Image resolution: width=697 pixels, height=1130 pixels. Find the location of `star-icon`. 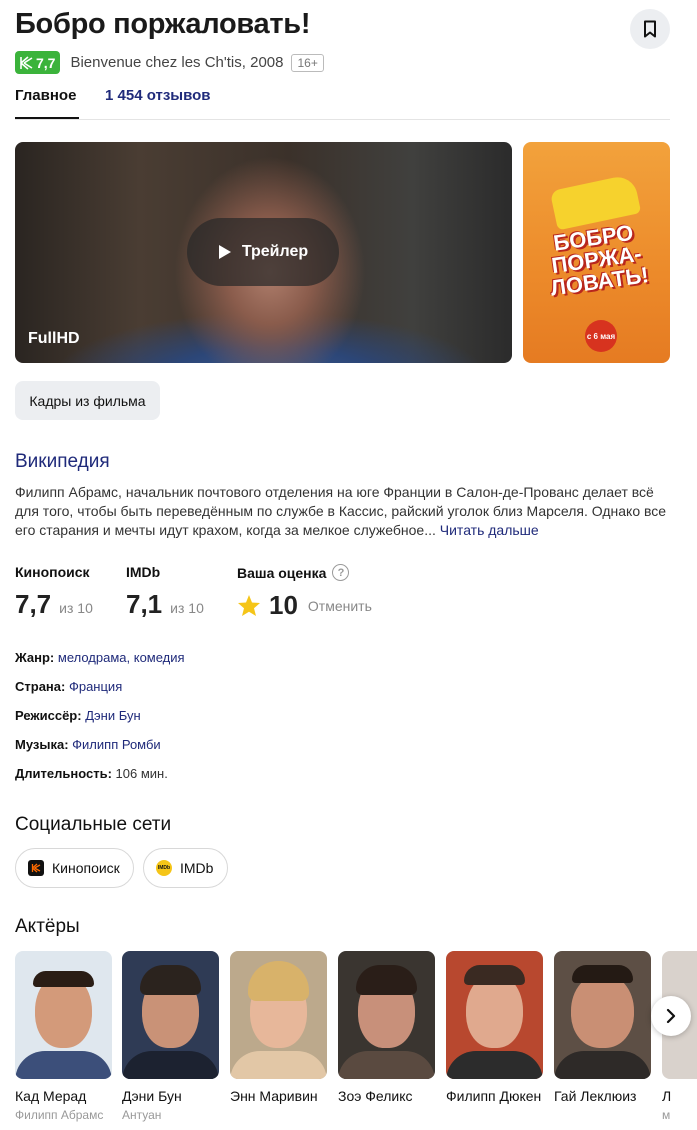

star-icon is located at coordinates (249, 605).